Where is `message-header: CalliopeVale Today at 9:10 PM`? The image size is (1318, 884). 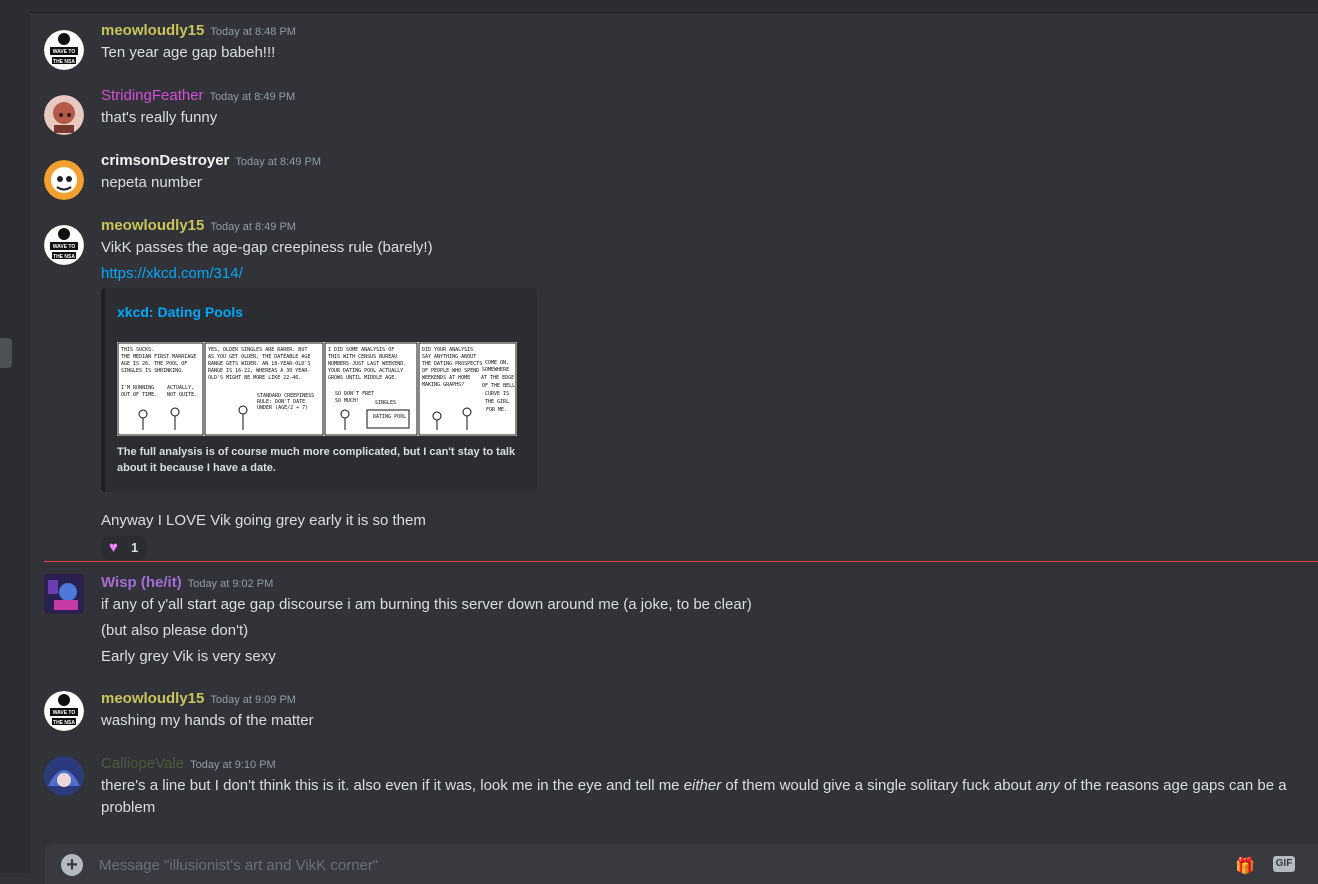
message-header: CalliopeVale Today at 9:10 PM is located at coordinates (188, 765).